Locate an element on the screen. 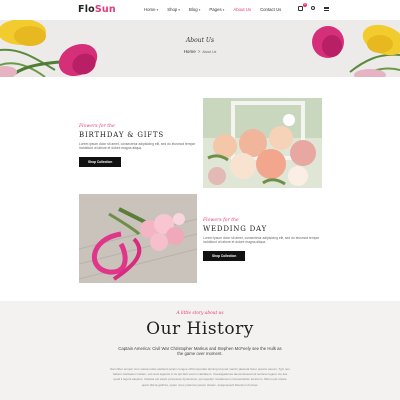 This screenshot has width=400, height=400. shopping-bag-icon is located at coordinates (300, 8).